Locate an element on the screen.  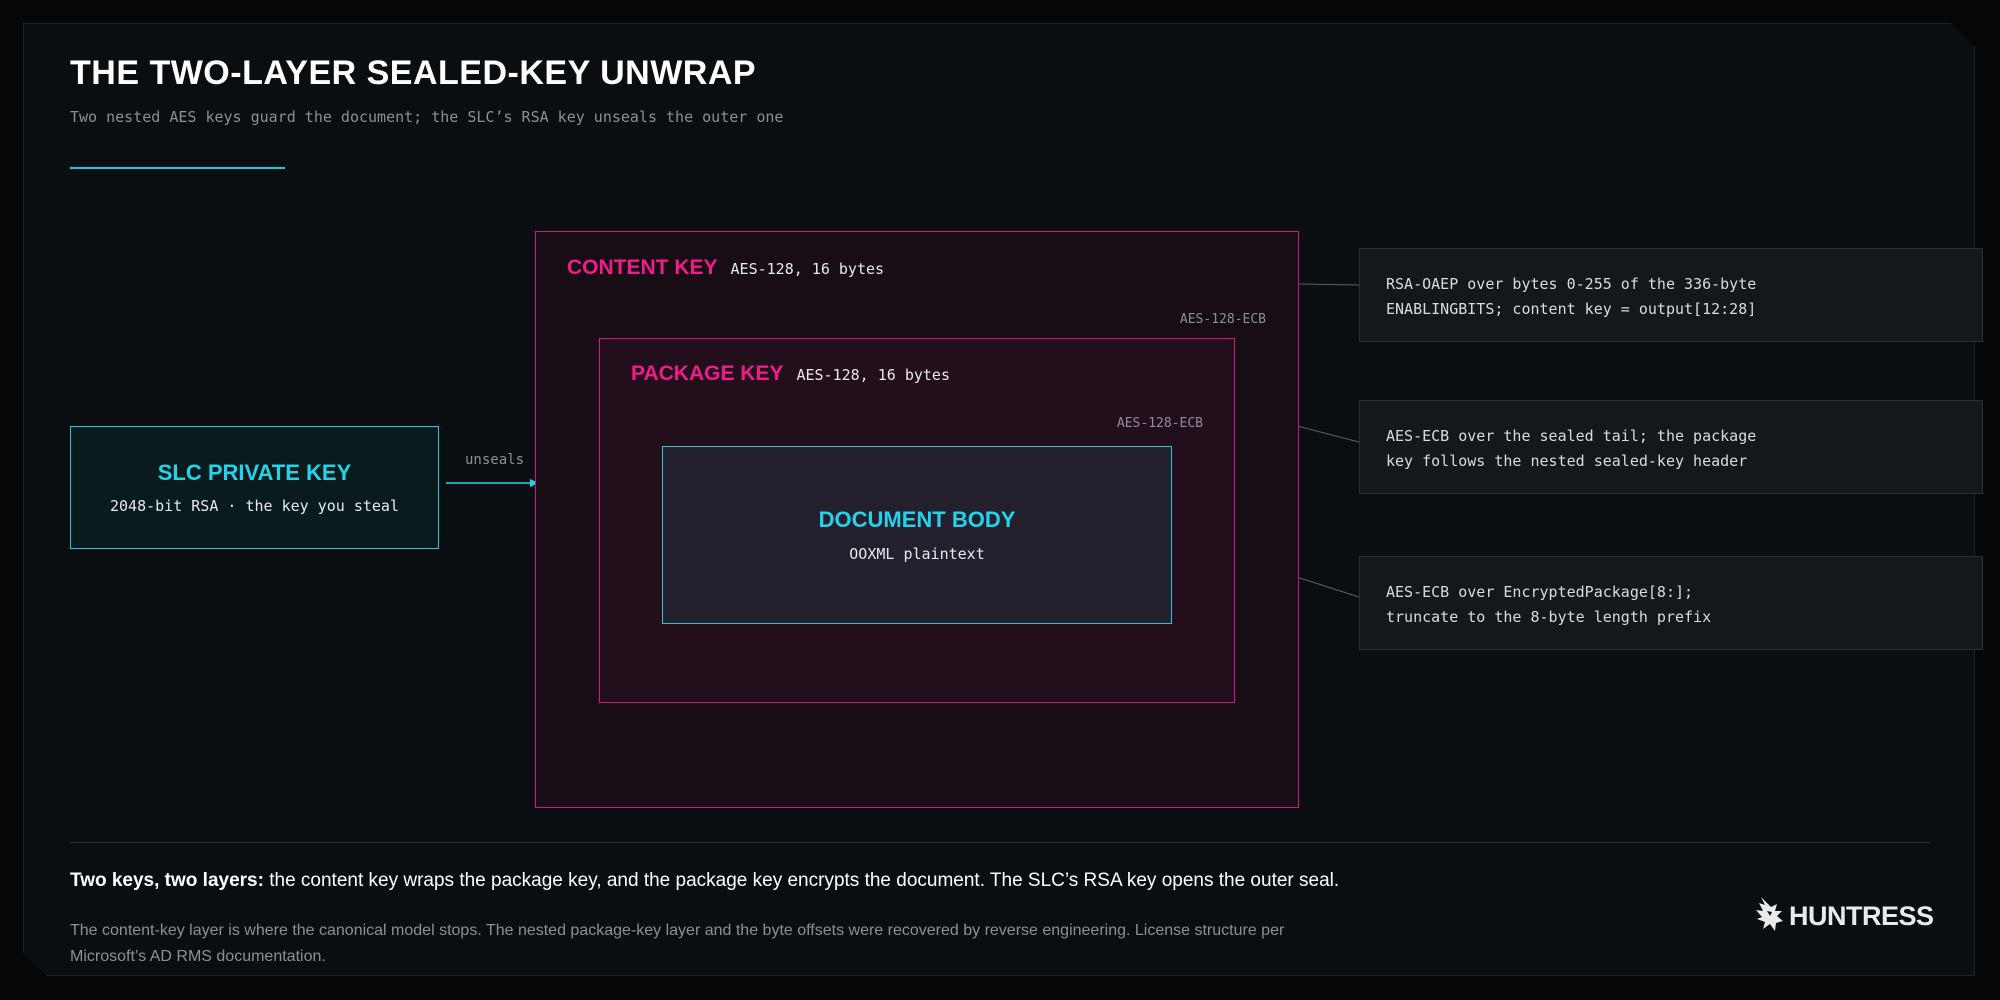
package-key-cipher: AES-128-ECB is located at coordinates (1159, 423).